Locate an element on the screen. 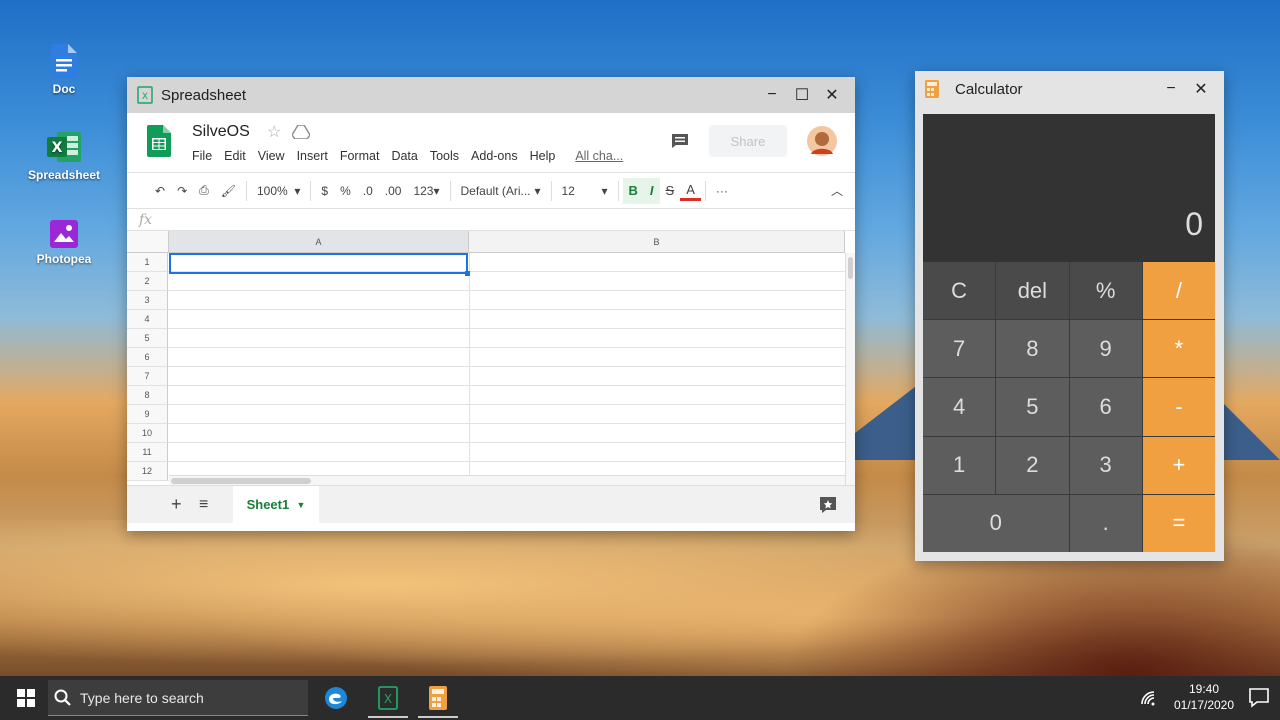  font-size-select: 12 ▾ is located at coordinates (585, 191).